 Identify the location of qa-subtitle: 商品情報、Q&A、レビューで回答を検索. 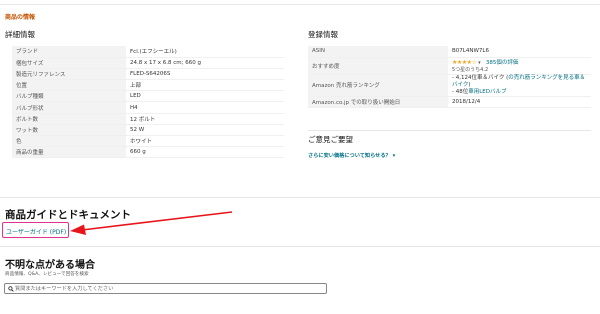
(47, 274).